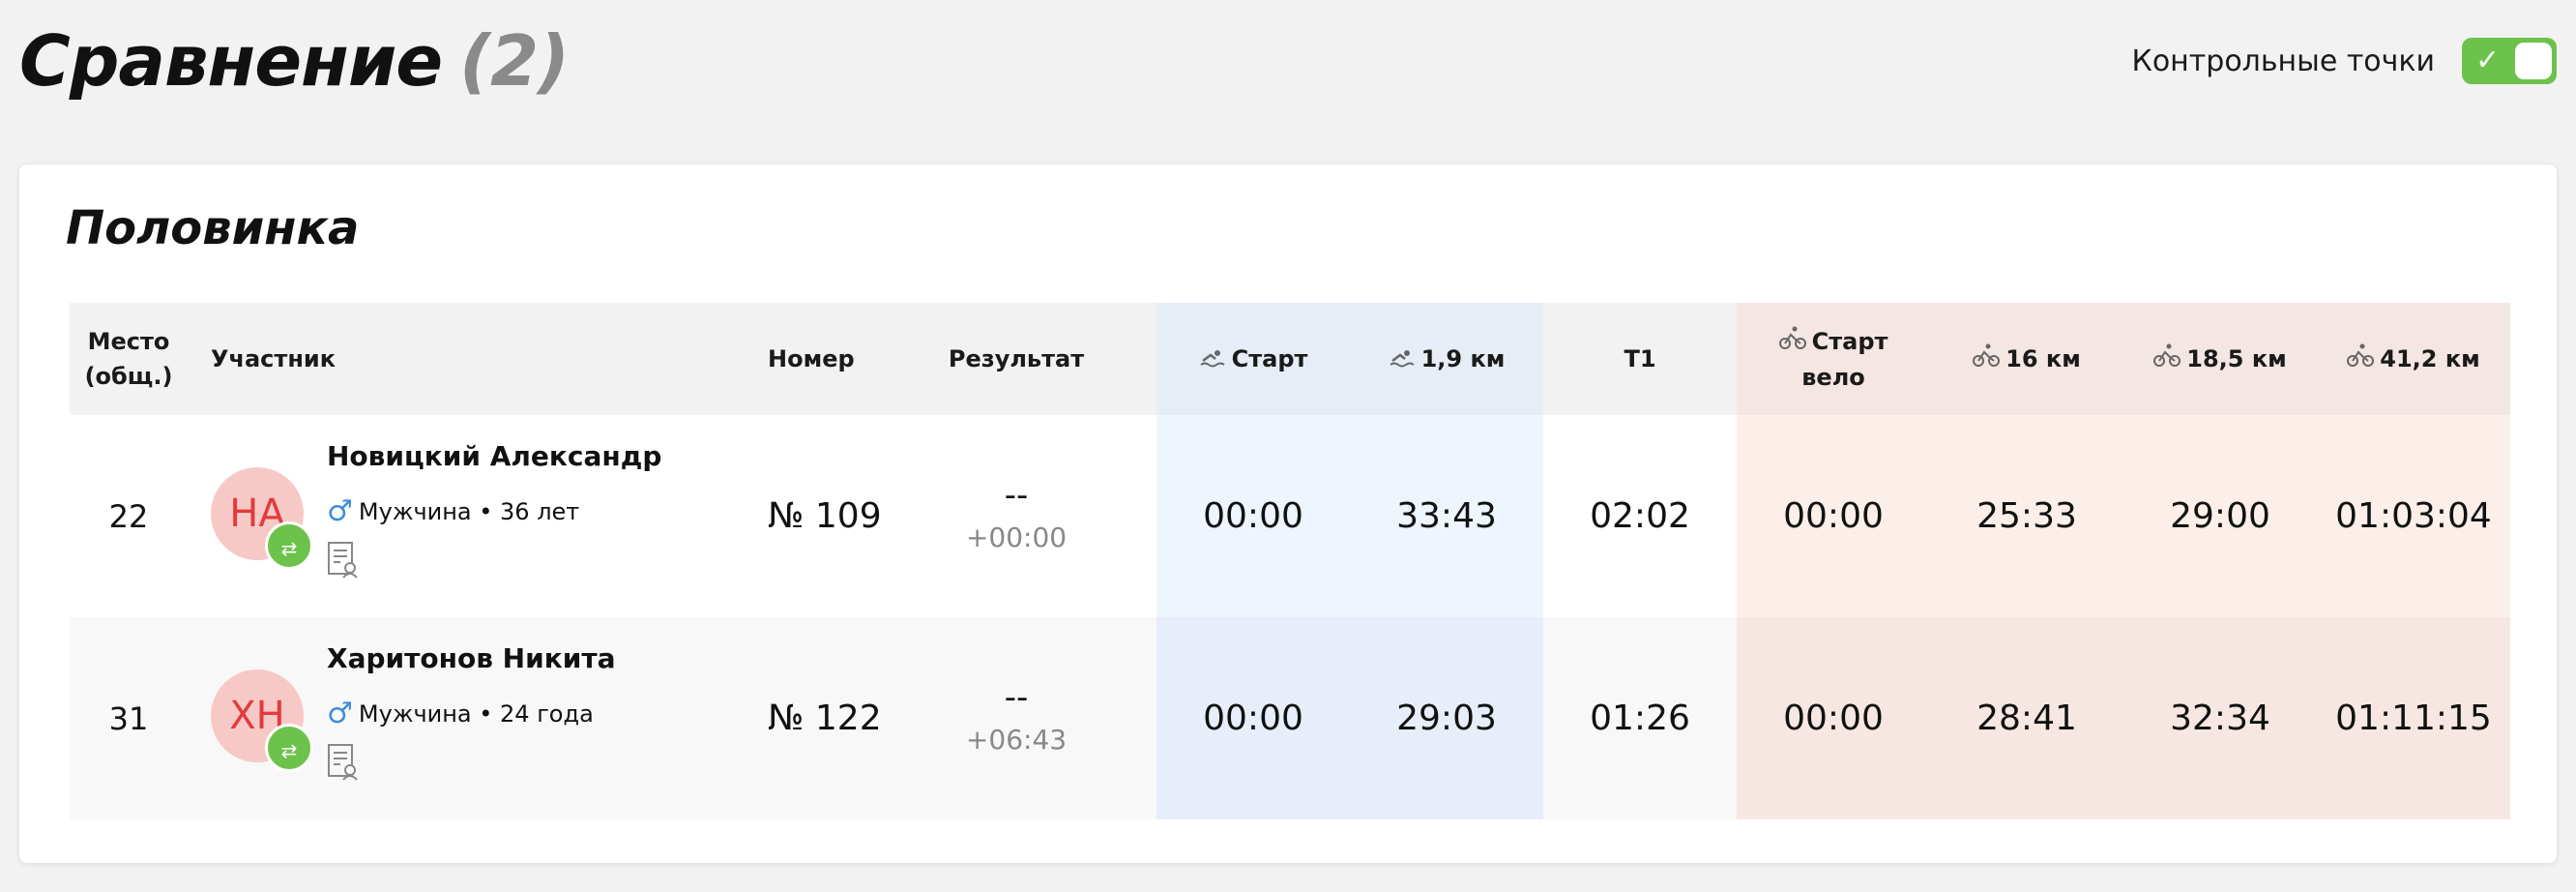 The height and width of the screenshot is (892, 2576). Describe the element at coordinates (2026, 718) in the screenshot. I see `bike-16-cell: 28:41` at that location.